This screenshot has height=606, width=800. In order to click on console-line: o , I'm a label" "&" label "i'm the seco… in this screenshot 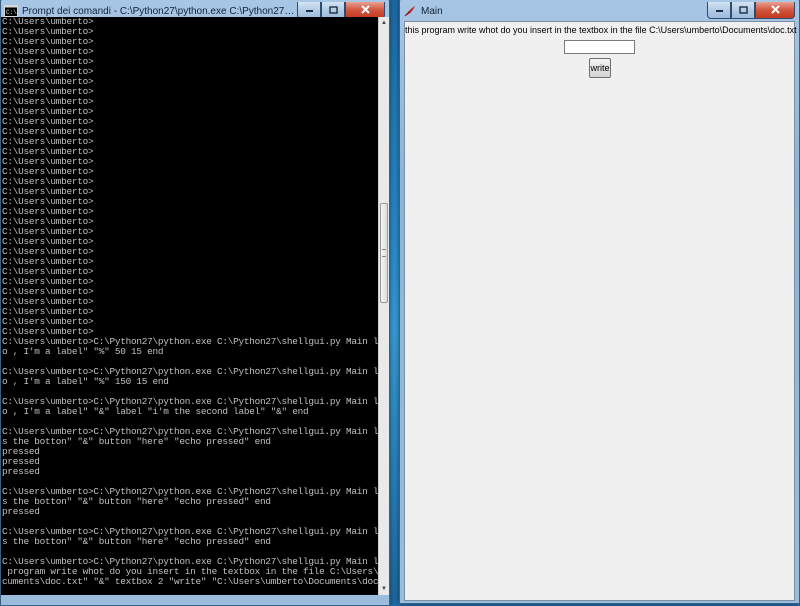, I will do `click(155, 411)`.